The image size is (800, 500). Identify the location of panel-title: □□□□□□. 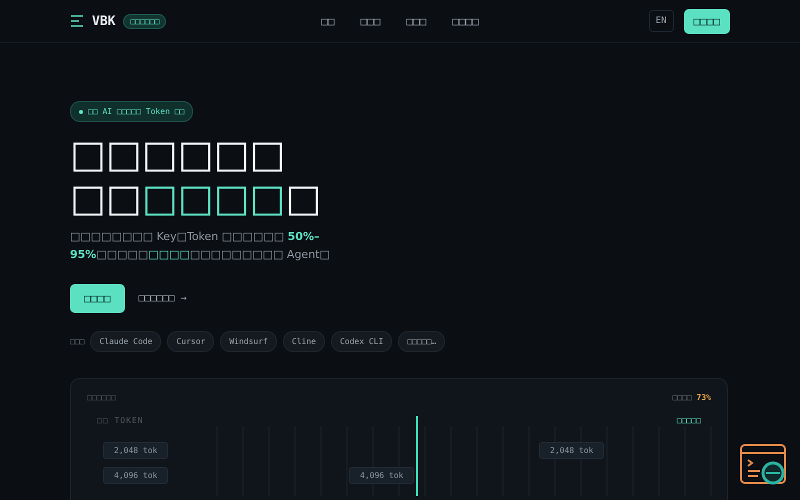
(101, 397).